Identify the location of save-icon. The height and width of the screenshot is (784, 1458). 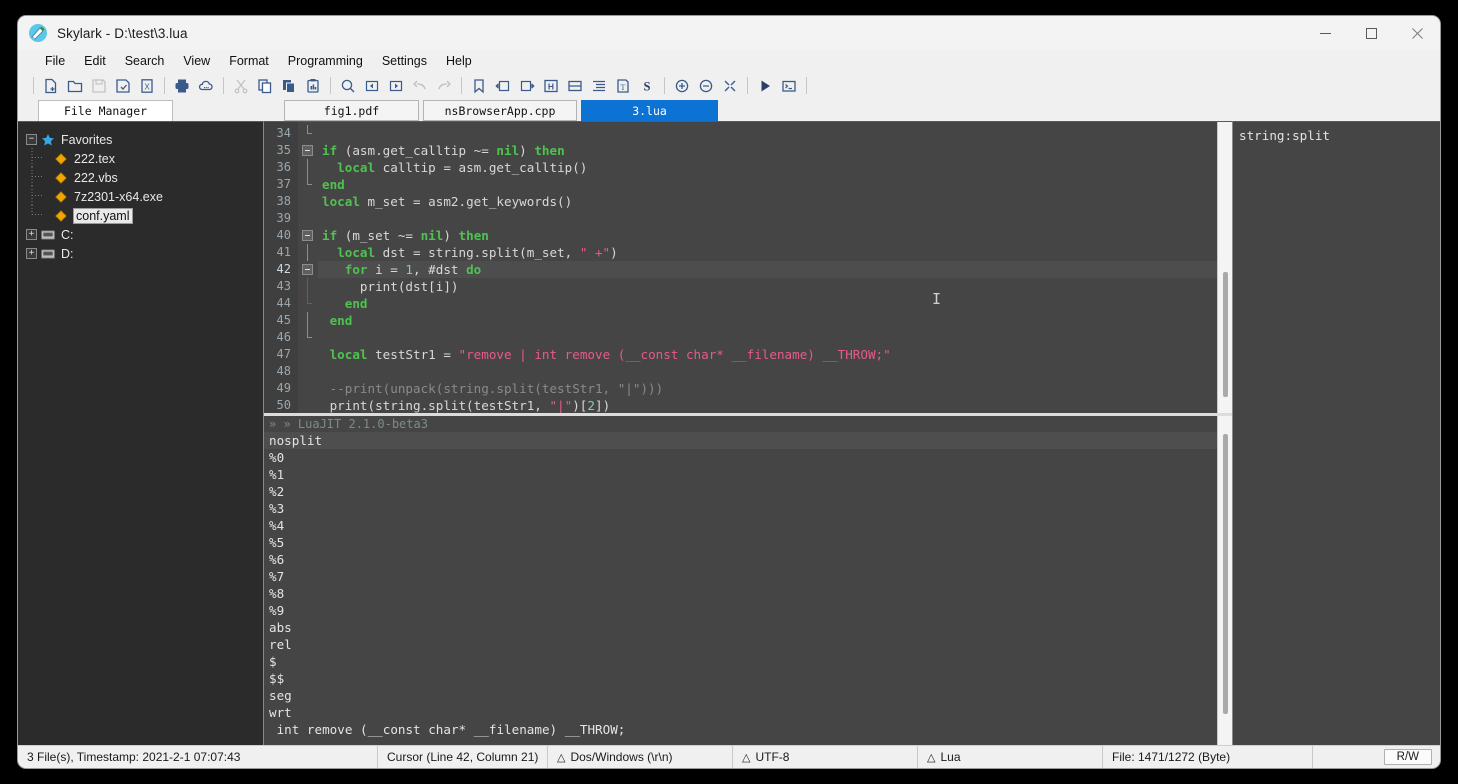
(99, 86).